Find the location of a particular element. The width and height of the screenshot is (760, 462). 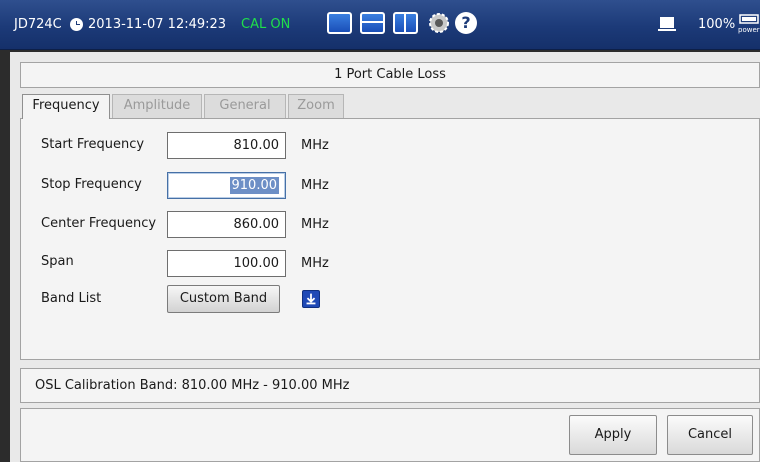

span-input: 100.00 is located at coordinates (226, 263).